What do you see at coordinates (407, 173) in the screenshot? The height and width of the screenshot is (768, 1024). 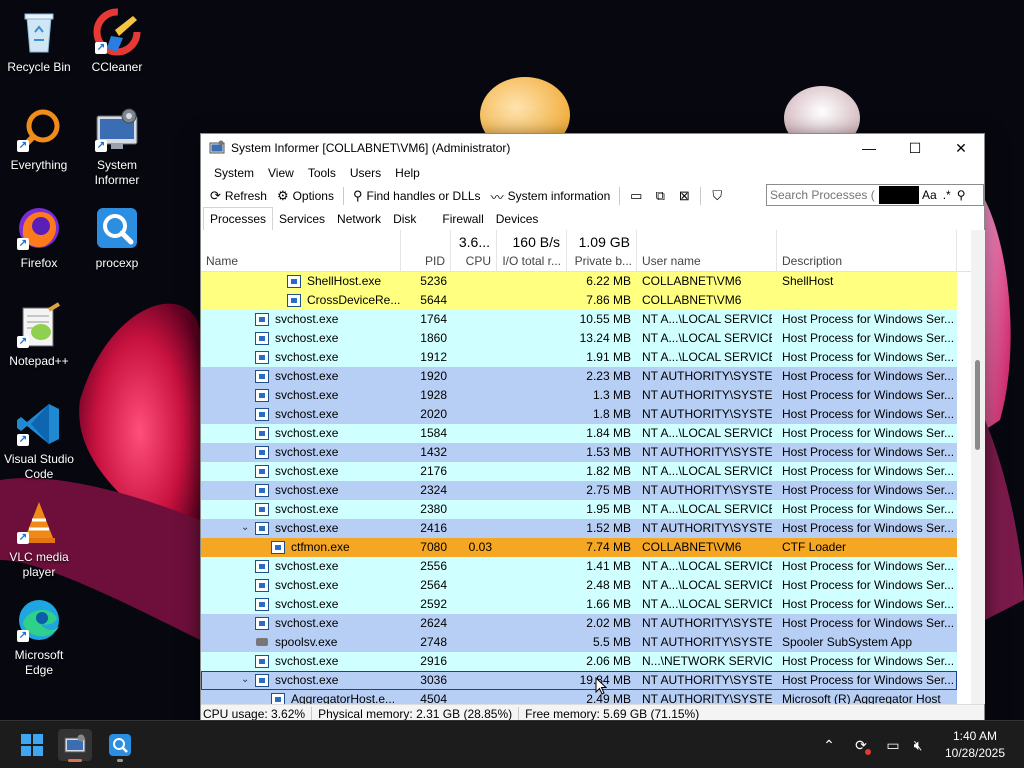 I see `menu-help: Help` at bounding box center [407, 173].